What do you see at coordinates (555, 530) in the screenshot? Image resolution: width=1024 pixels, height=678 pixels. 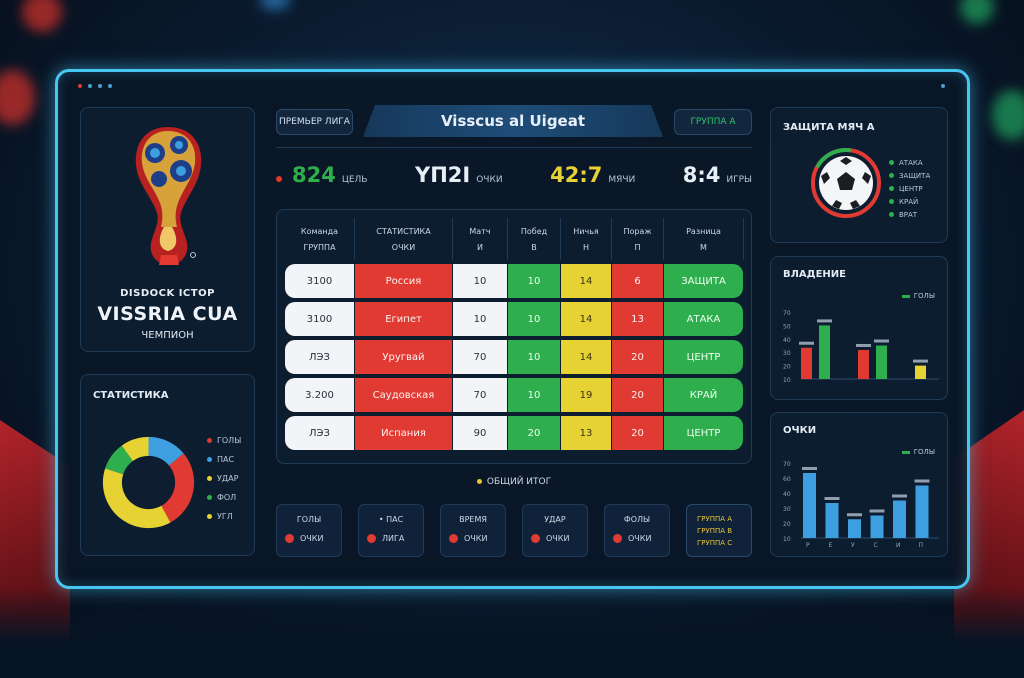 I see `stat-card: УДАР ОЧКИ` at bounding box center [555, 530].